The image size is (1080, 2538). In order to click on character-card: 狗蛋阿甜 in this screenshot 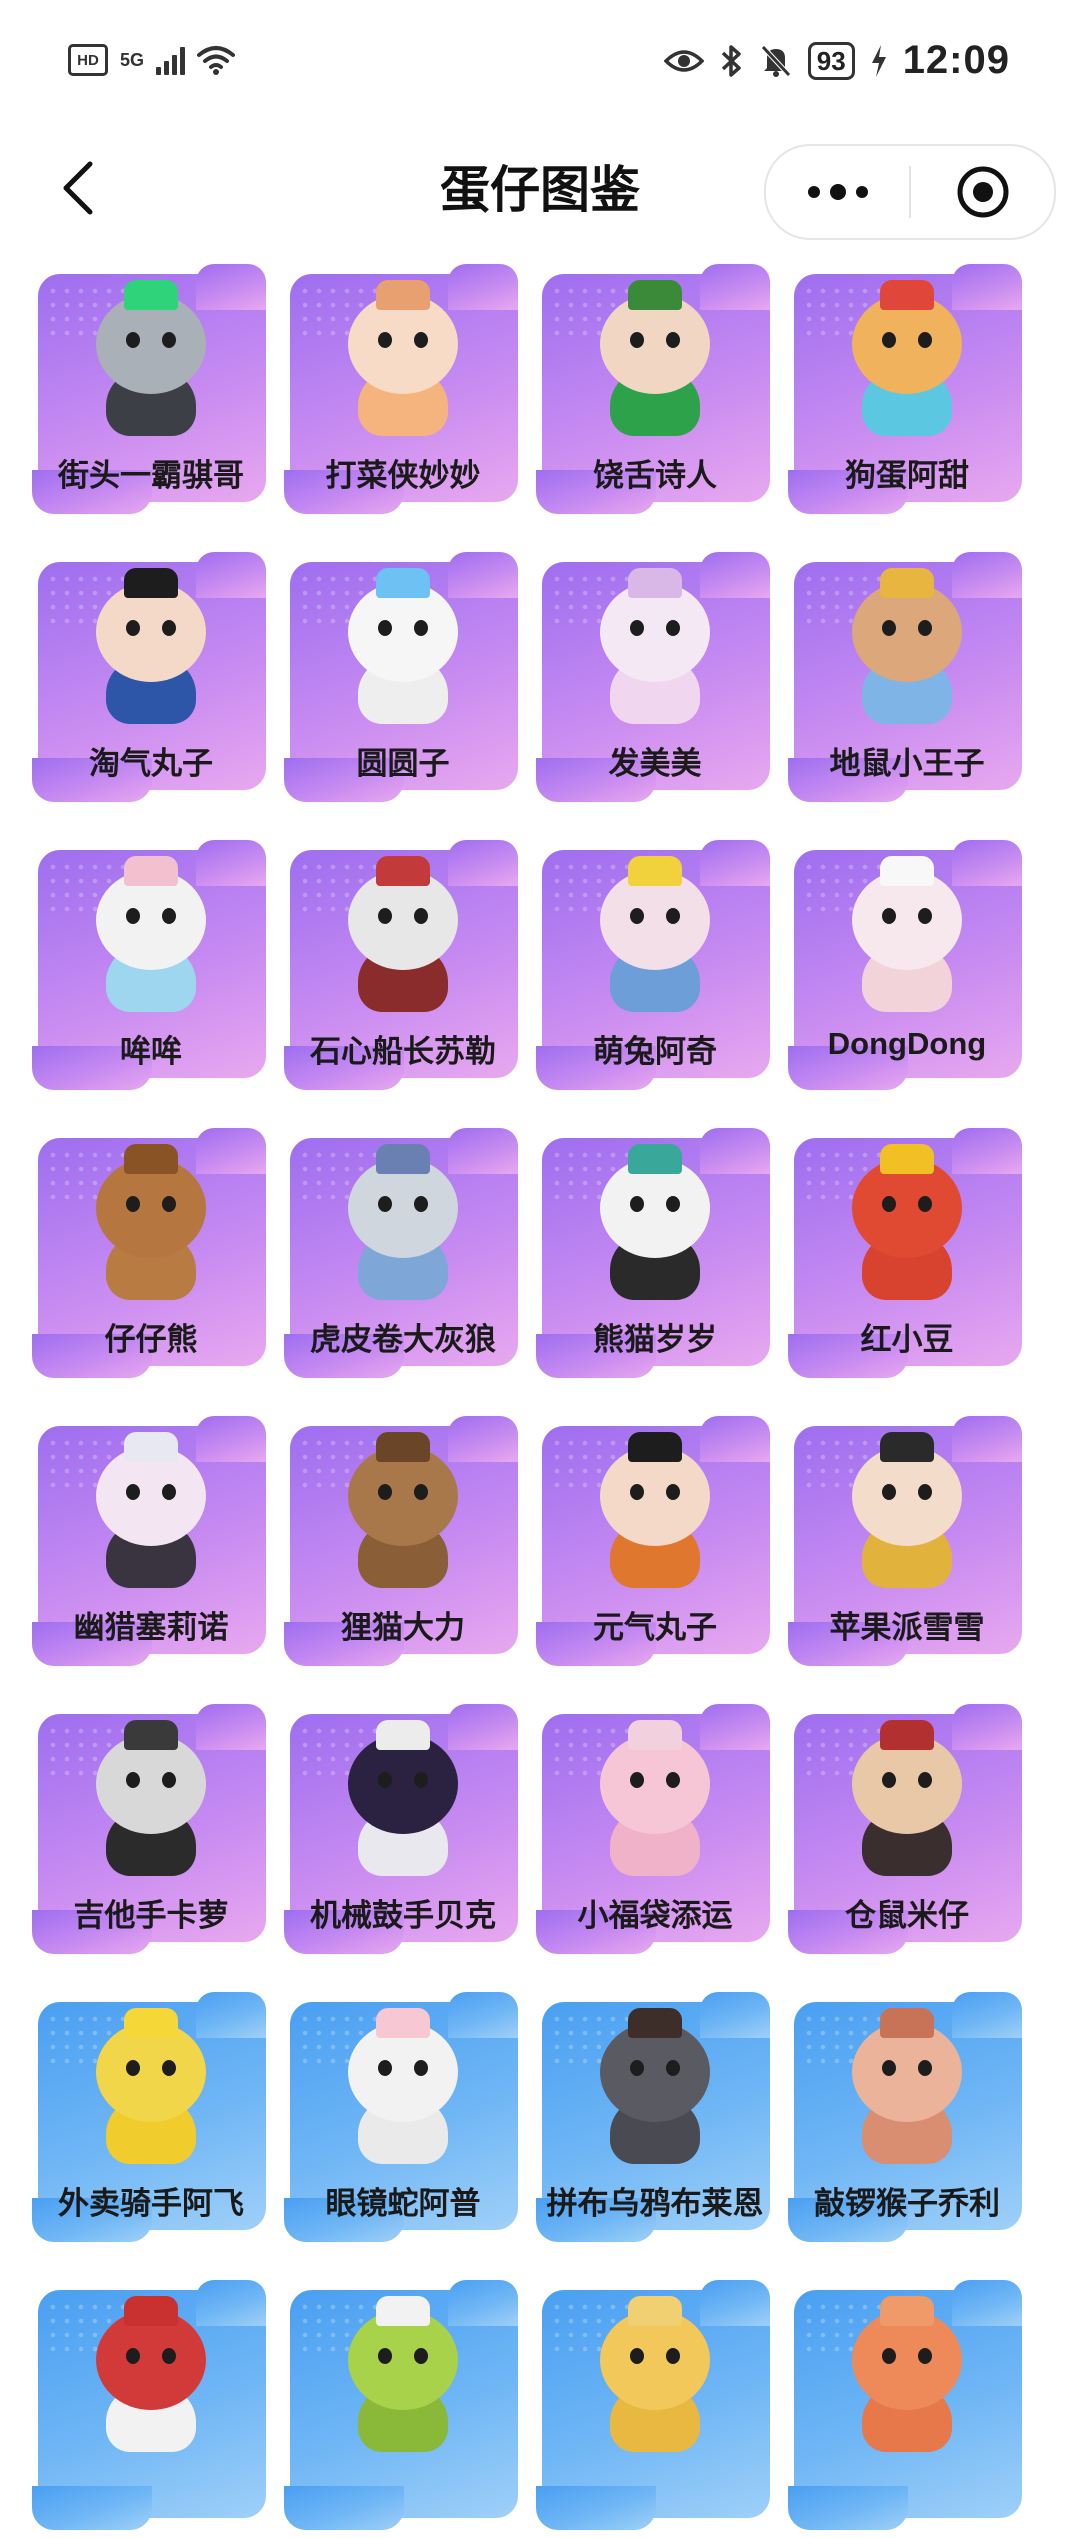, I will do `click(907, 393)`.